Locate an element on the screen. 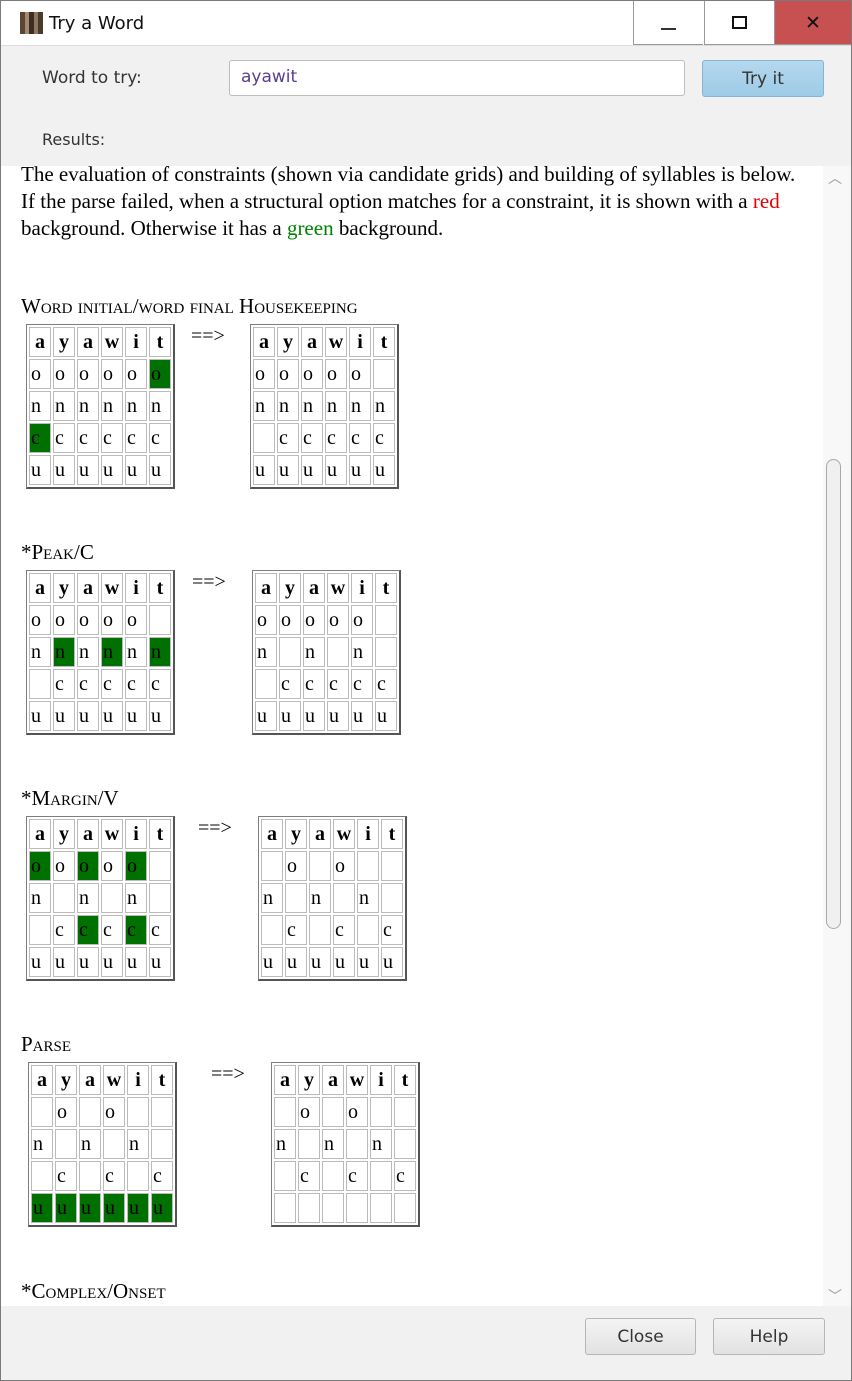  scrollbar-thumb is located at coordinates (833, 694).